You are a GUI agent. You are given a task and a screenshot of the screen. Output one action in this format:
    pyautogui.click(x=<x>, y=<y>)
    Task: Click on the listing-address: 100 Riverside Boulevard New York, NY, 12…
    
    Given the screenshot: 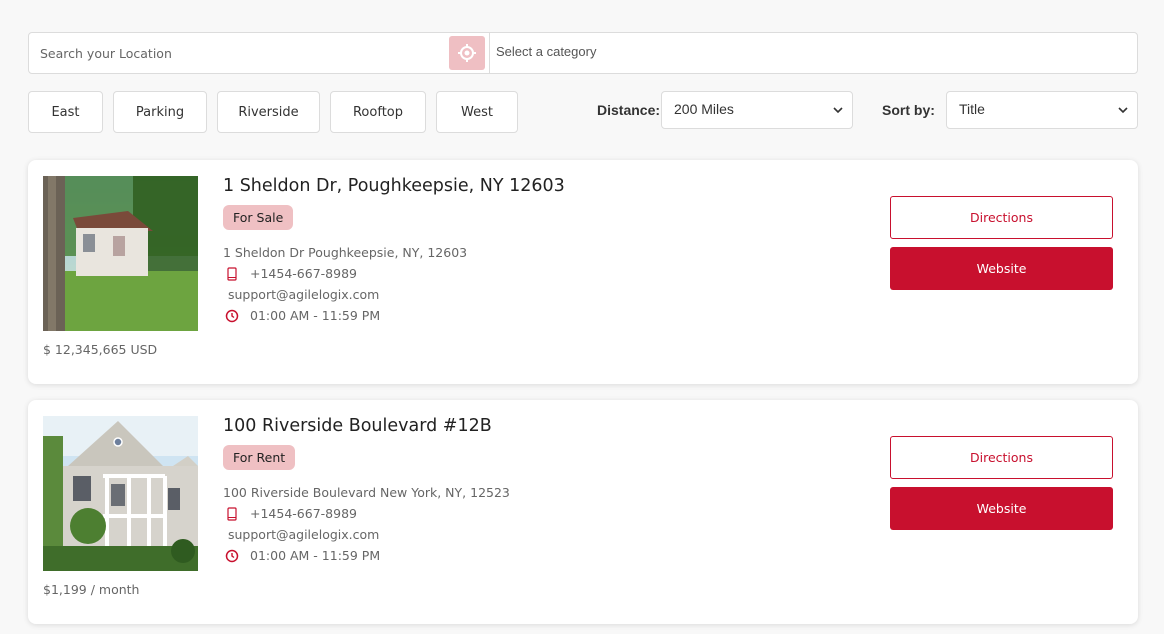 What is the action you would take?
    pyautogui.click(x=366, y=492)
    